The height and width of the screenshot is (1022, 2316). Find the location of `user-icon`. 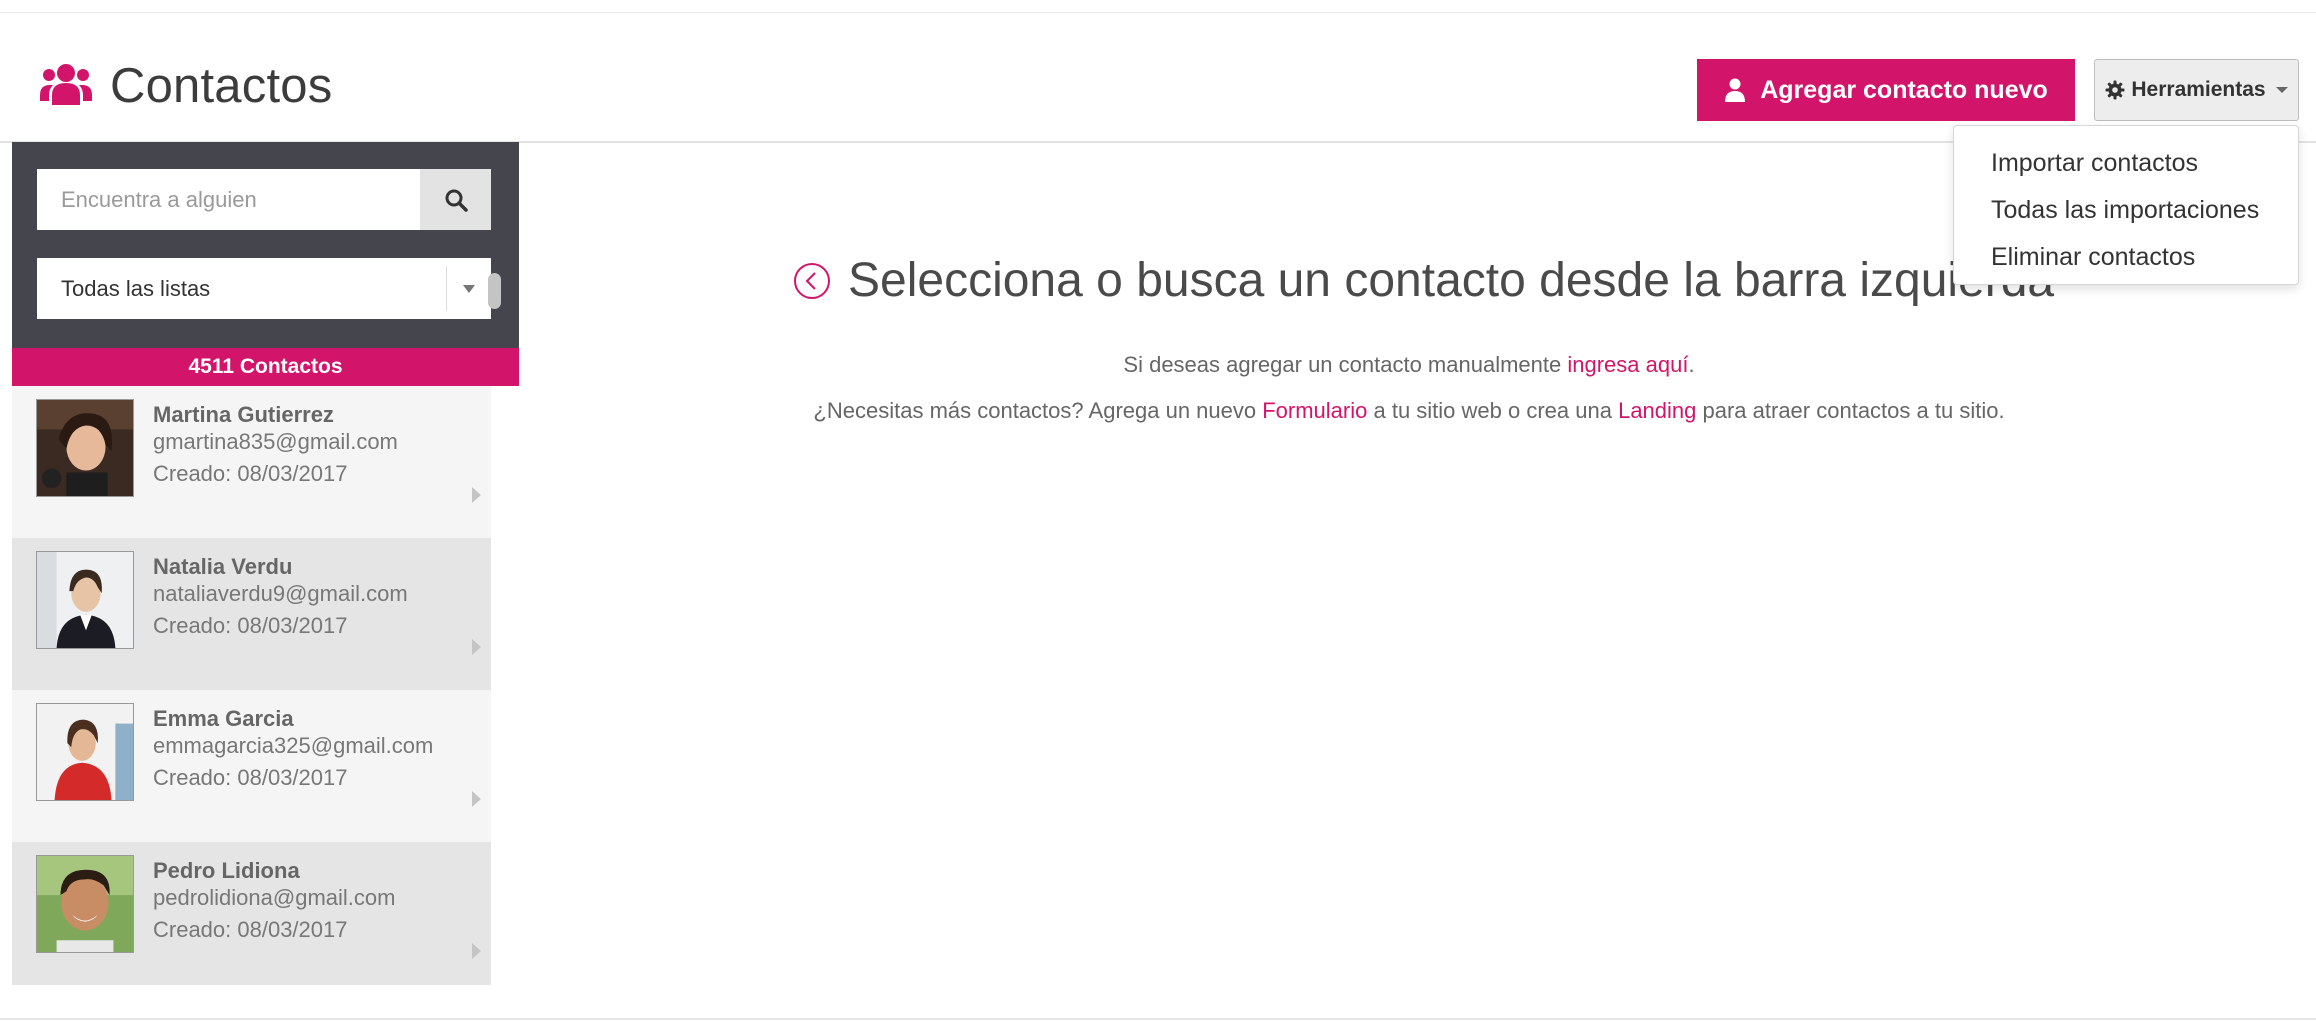

user-icon is located at coordinates (1735, 90).